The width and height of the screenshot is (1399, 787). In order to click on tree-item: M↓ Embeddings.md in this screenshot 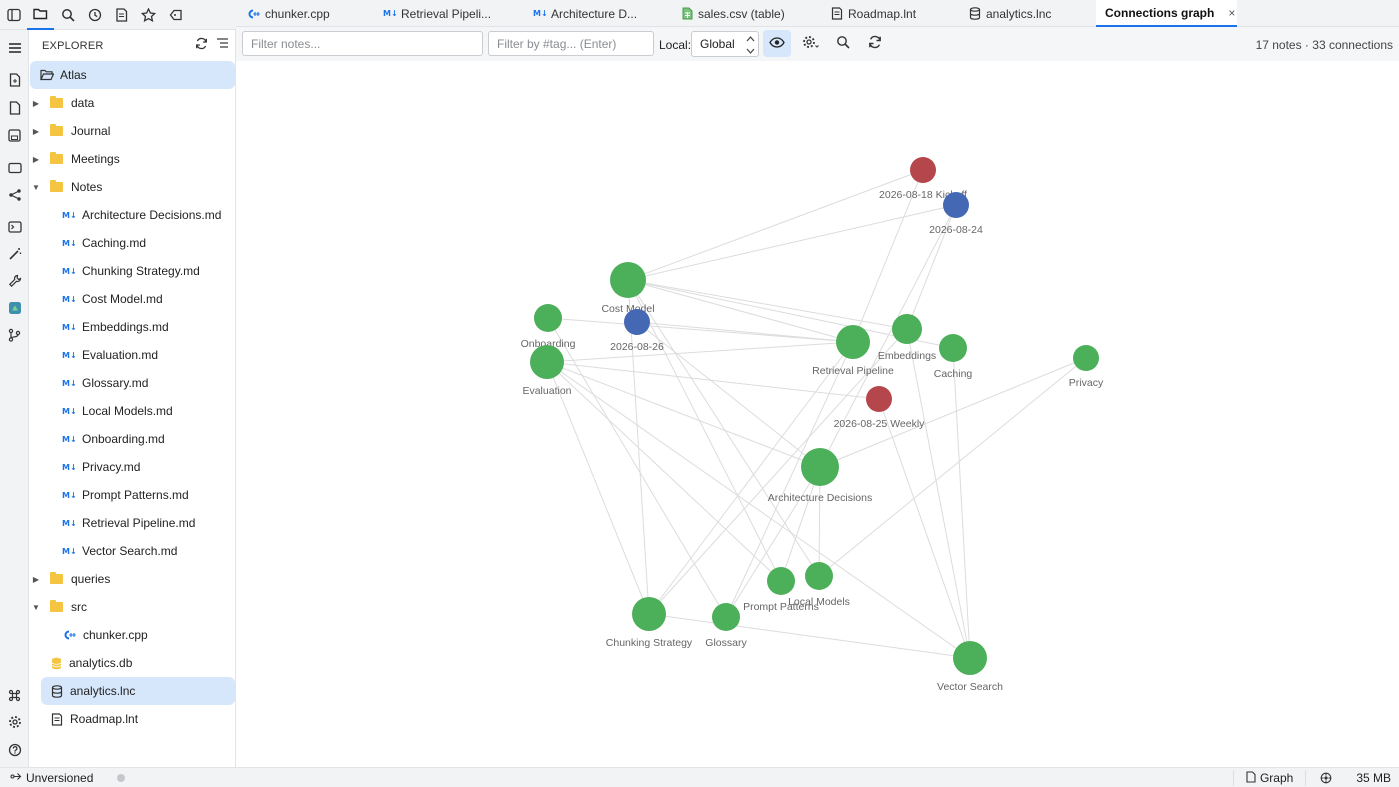, I will do `click(132, 327)`.